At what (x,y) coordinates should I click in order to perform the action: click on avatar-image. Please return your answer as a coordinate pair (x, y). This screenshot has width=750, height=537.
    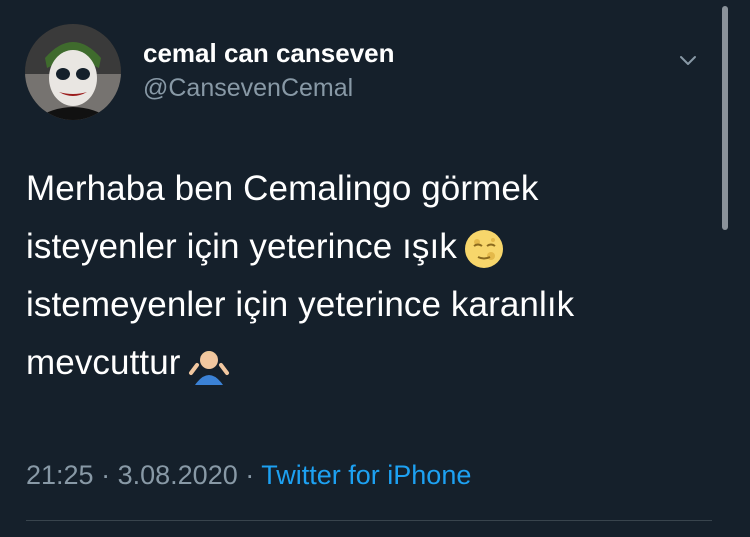
    Looking at the image, I should click on (73, 72).